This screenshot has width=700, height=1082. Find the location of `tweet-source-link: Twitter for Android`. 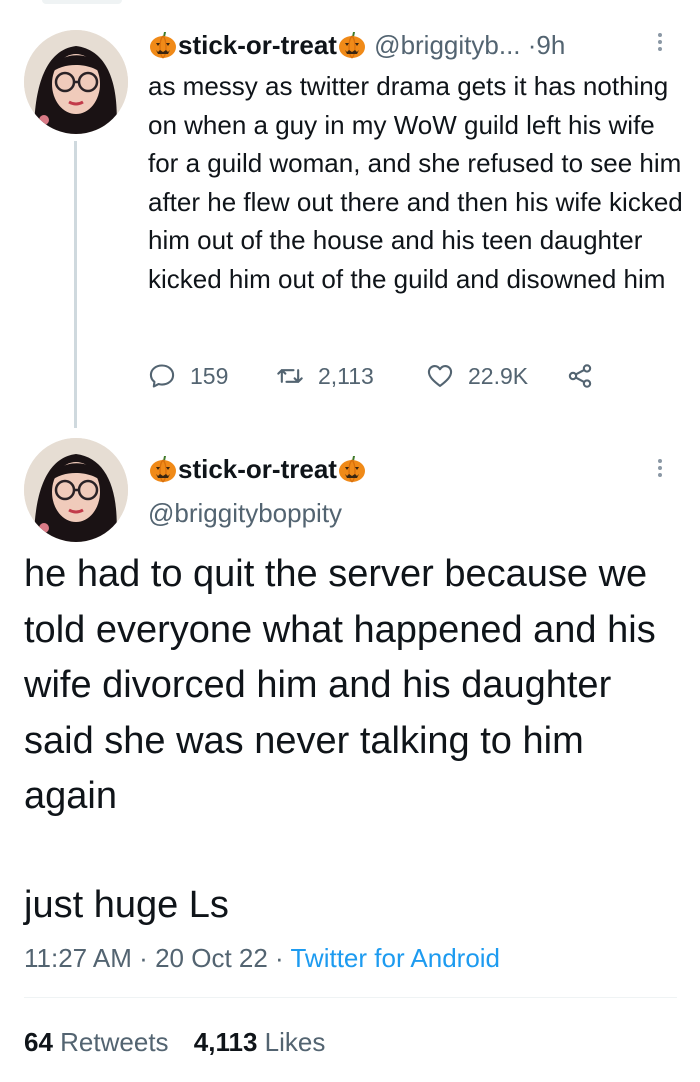

tweet-source-link: Twitter for Android is located at coordinates (395, 958).